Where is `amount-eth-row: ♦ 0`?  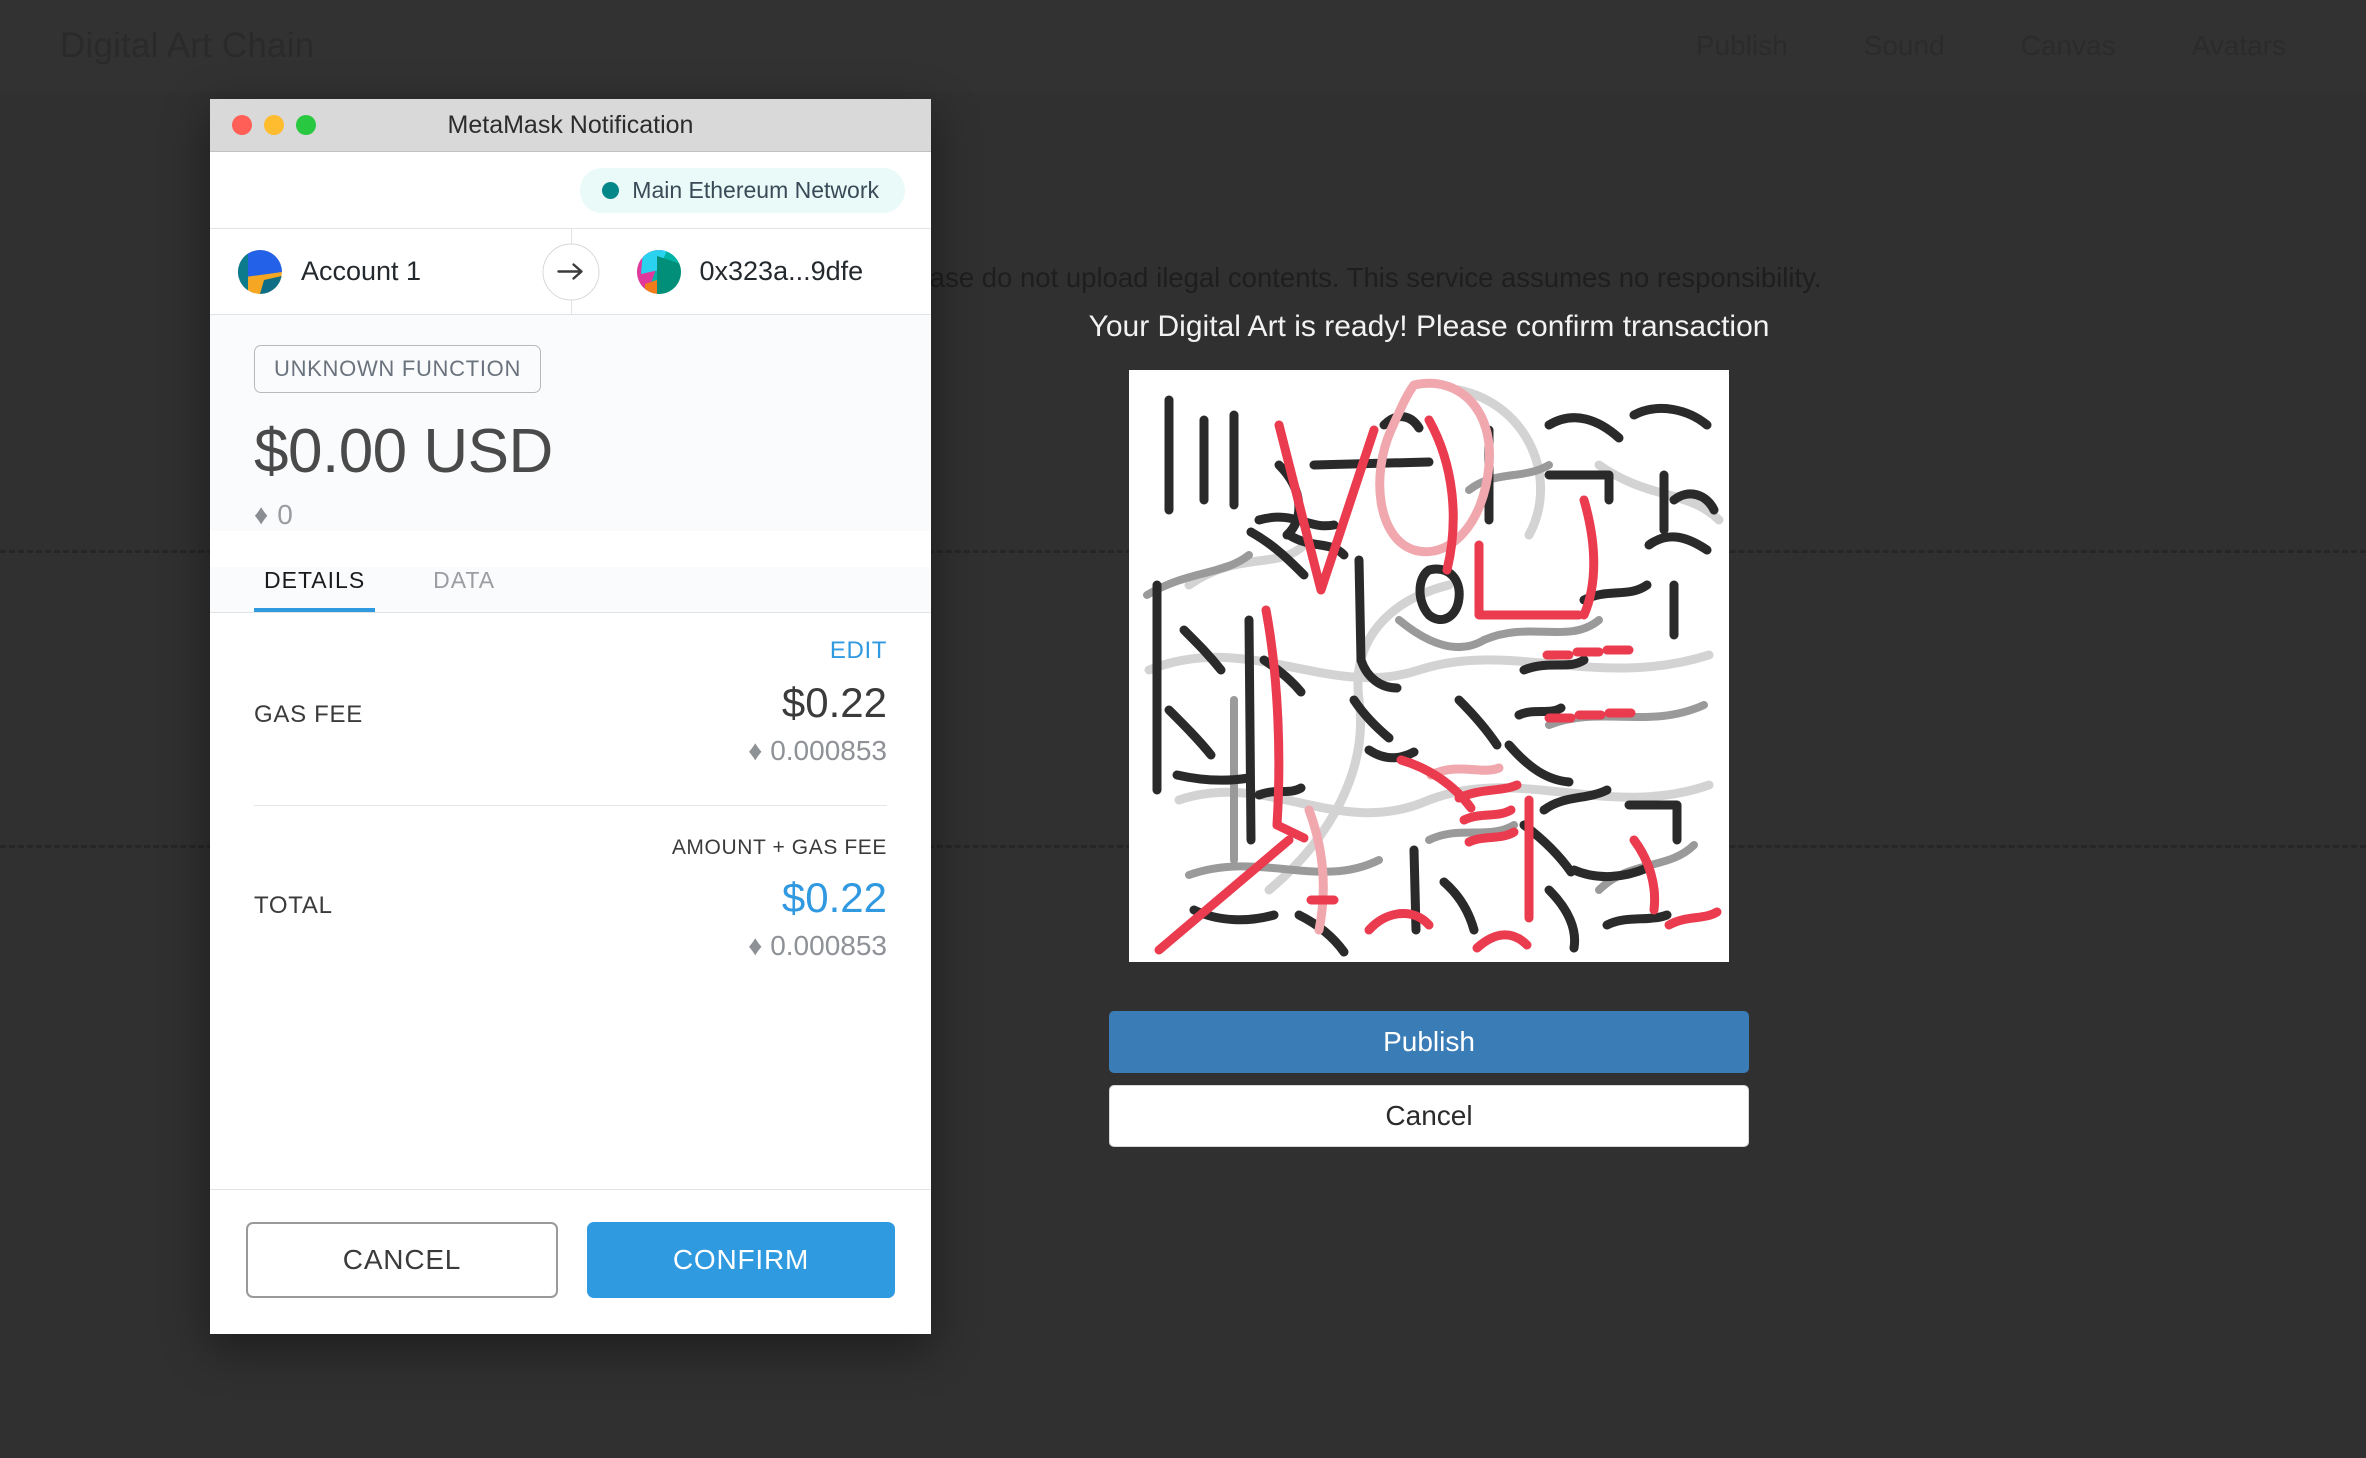
amount-eth-row: ♦ 0 is located at coordinates (592, 515).